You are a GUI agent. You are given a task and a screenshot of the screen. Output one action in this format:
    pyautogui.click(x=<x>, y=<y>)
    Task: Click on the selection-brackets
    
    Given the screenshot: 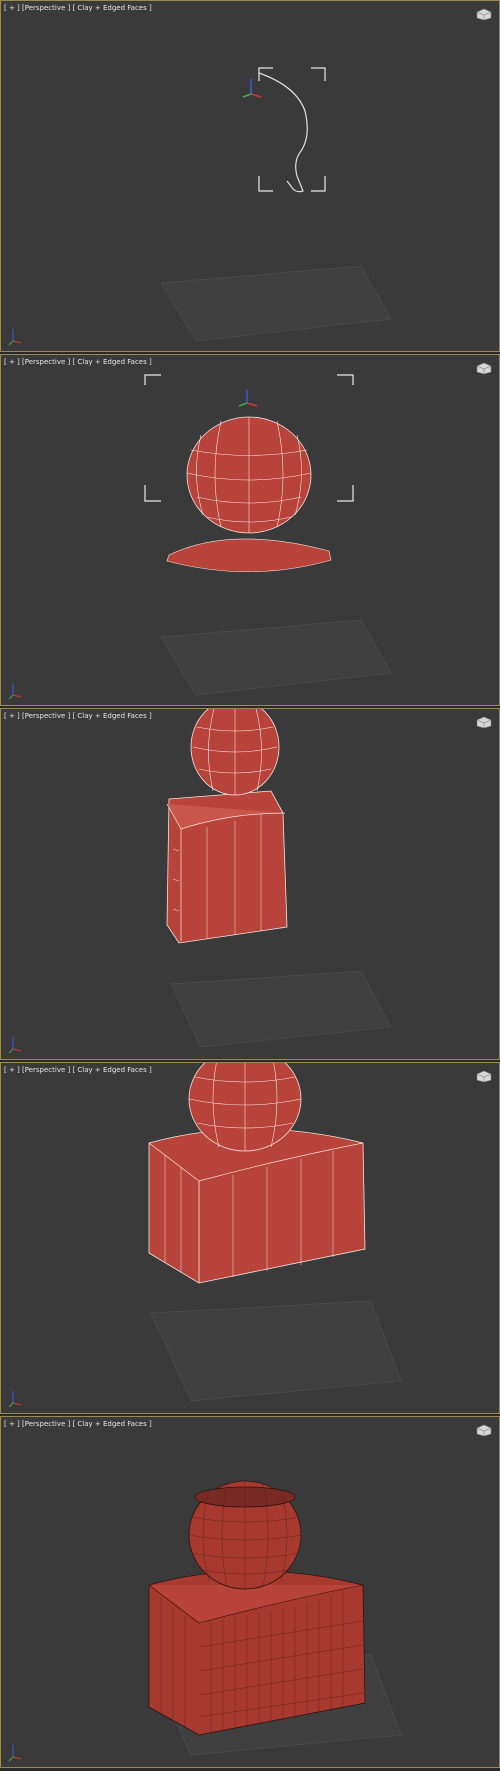 What is the action you would take?
    pyautogui.click(x=292, y=129)
    